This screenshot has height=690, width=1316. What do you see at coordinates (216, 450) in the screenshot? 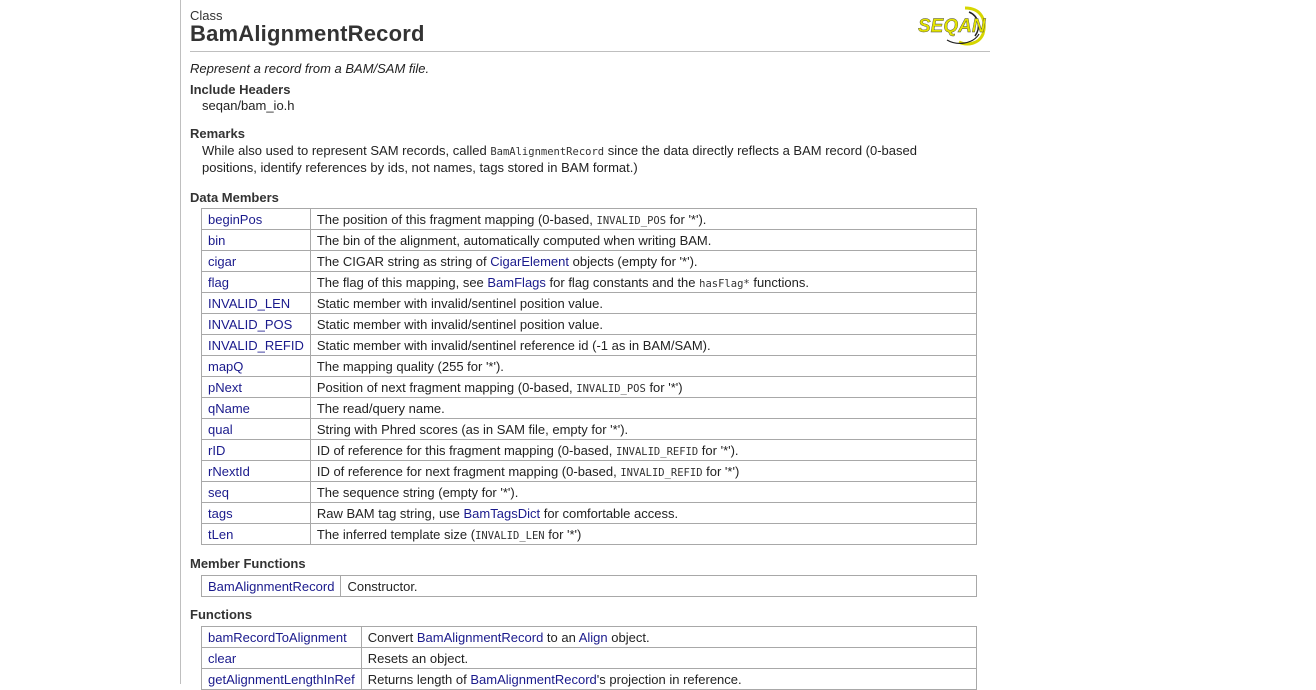
I see `data-member-link-rid: rID` at bounding box center [216, 450].